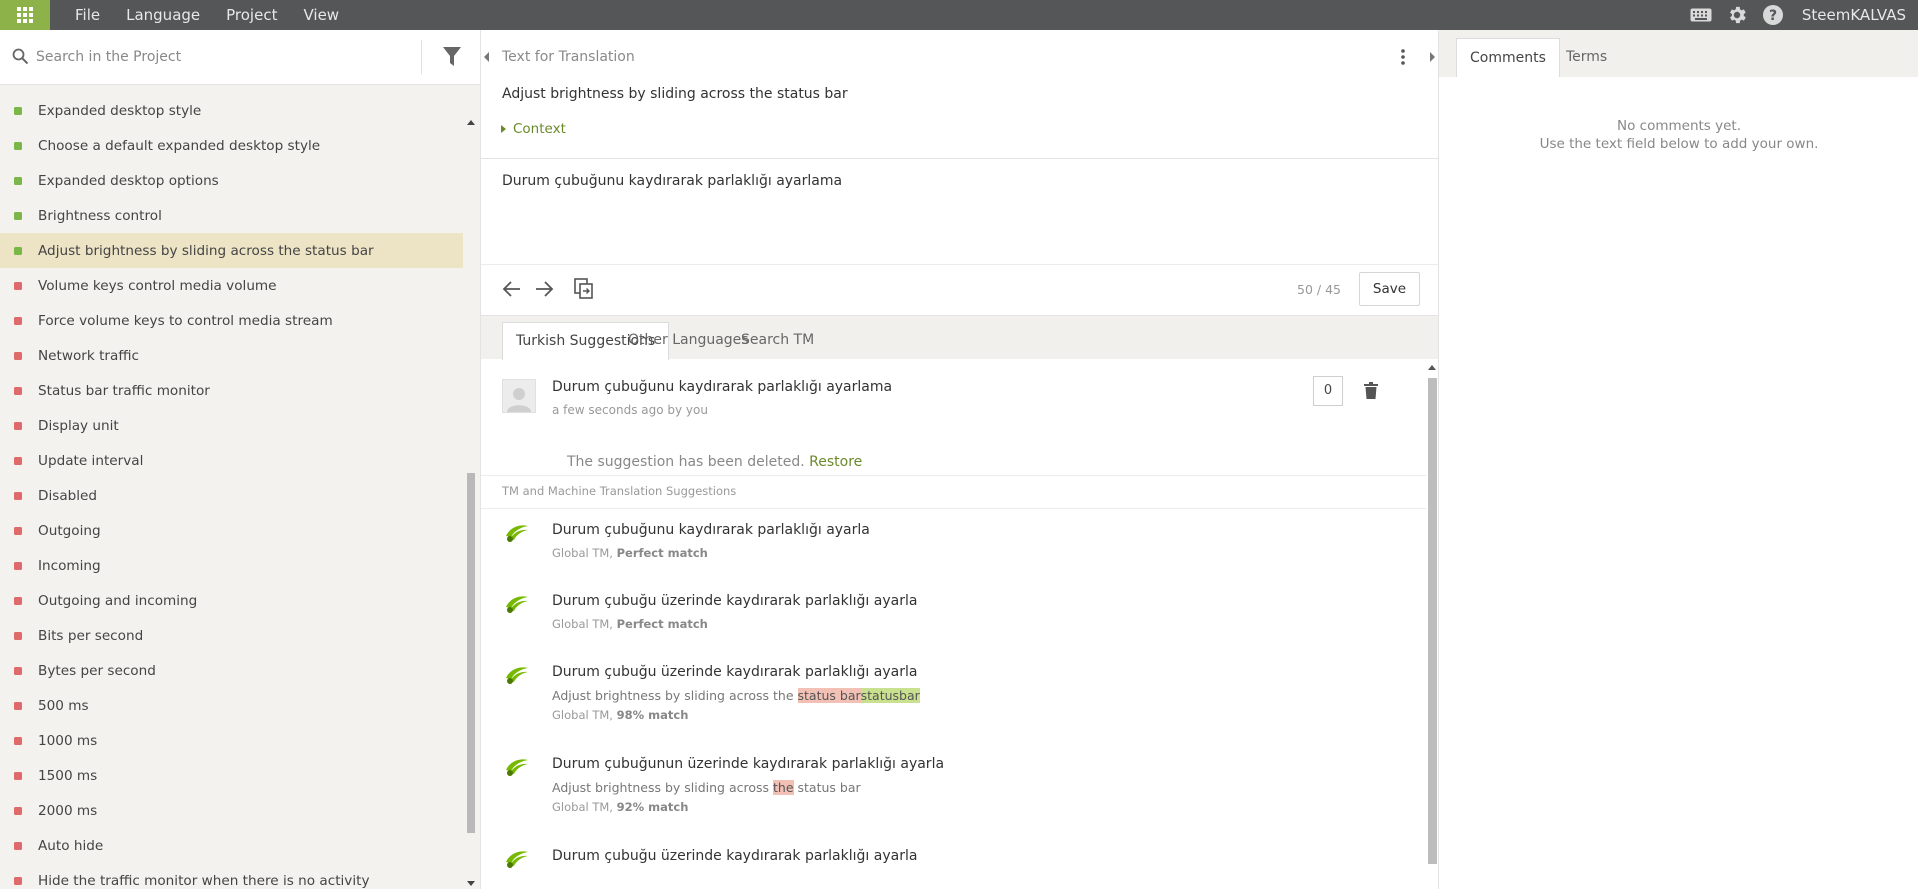 The width and height of the screenshot is (1918, 889). I want to click on top-bar: File Language Project View ? SteemKALVAS, so click(959, 15).